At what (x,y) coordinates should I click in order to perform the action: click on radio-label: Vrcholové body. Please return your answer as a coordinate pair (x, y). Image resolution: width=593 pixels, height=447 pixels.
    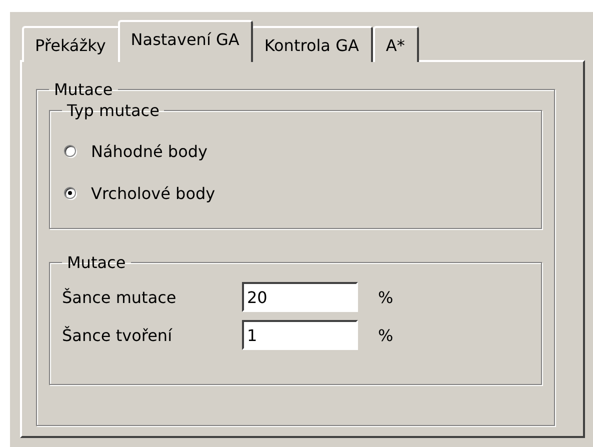
    Looking at the image, I should click on (153, 193).